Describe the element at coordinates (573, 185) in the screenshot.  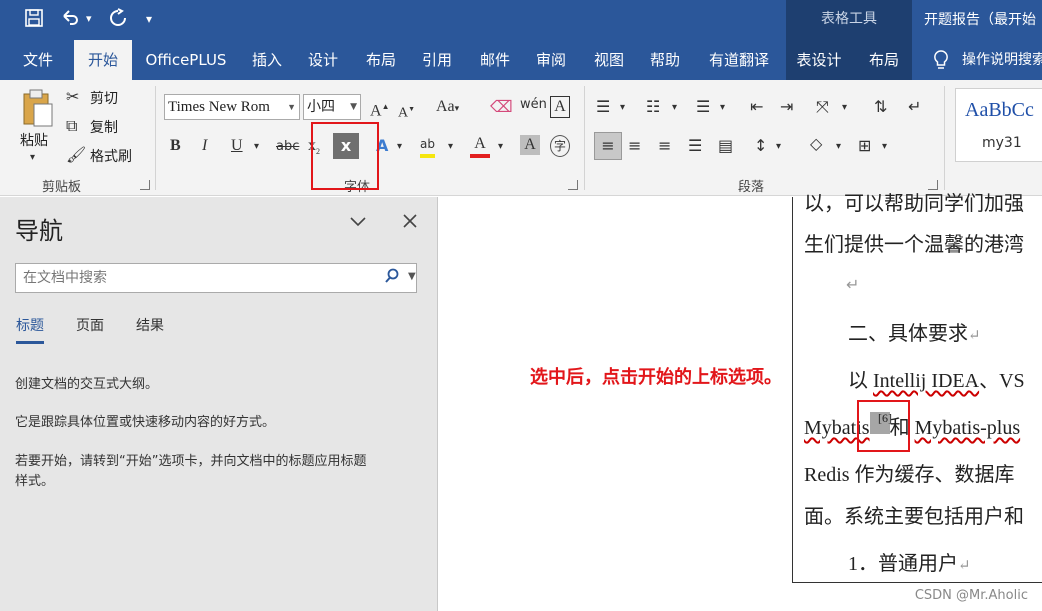
I see `font-dialog-launcher` at that location.